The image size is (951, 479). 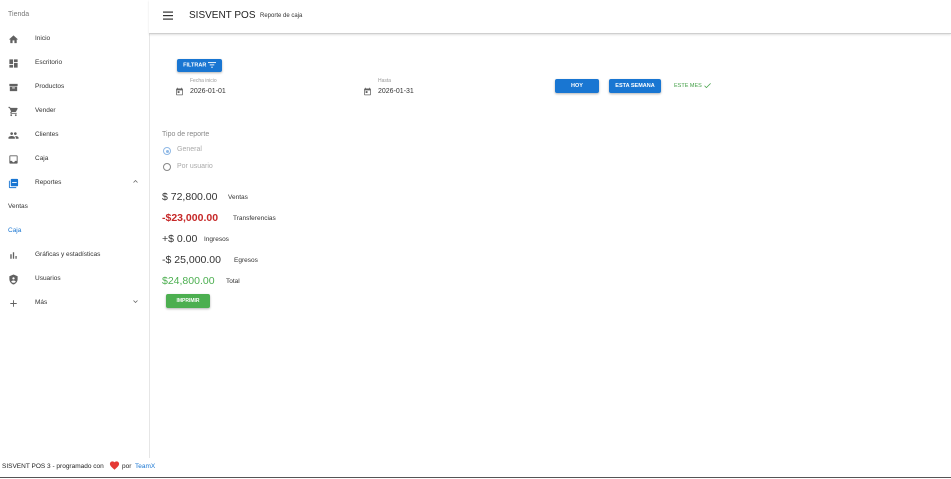 I want to click on date-from-label: Fecha inicio, so click(x=203, y=81).